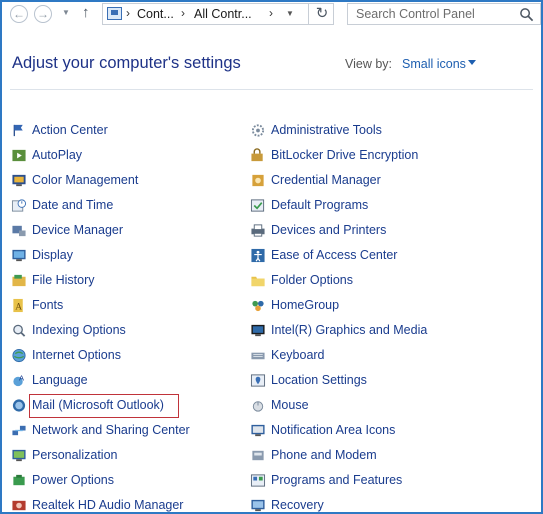 This screenshot has width=543, height=514. I want to click on control-panel-item-label: BitLocker Drive Encryption, so click(344, 155).